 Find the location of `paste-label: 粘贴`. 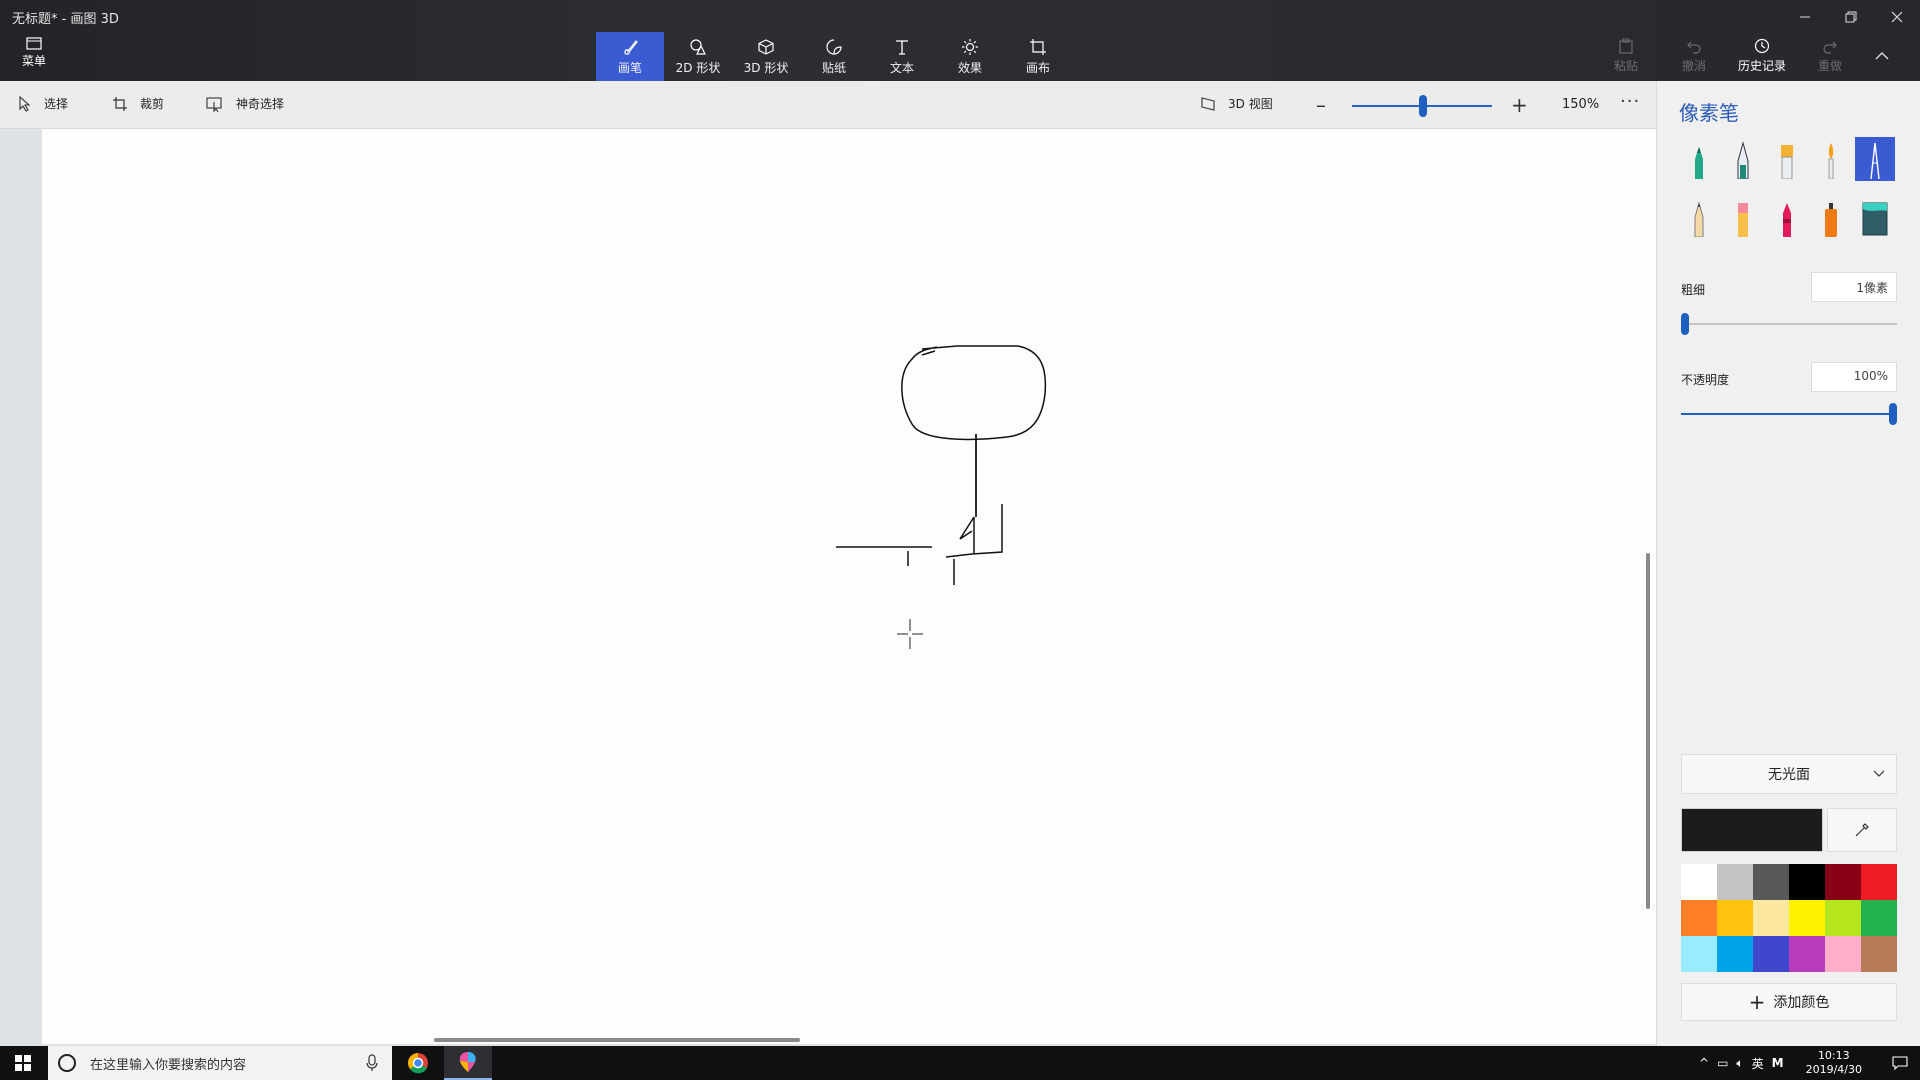

paste-label: 粘贴 is located at coordinates (1625, 66).